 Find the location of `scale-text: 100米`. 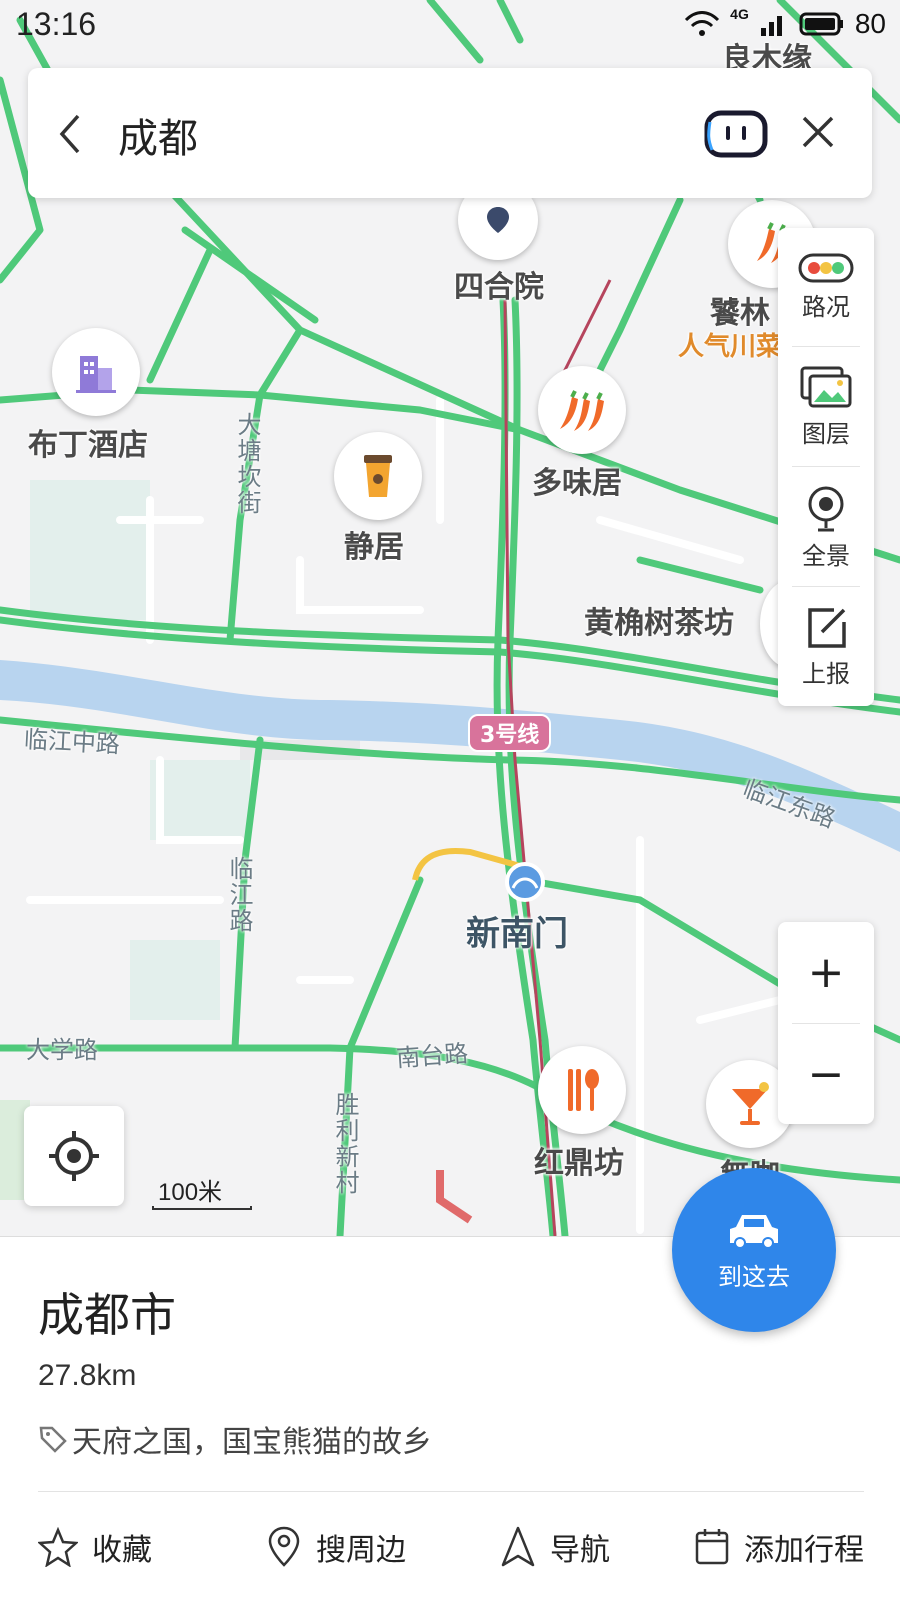

scale-text: 100米 is located at coordinates (190, 1192).